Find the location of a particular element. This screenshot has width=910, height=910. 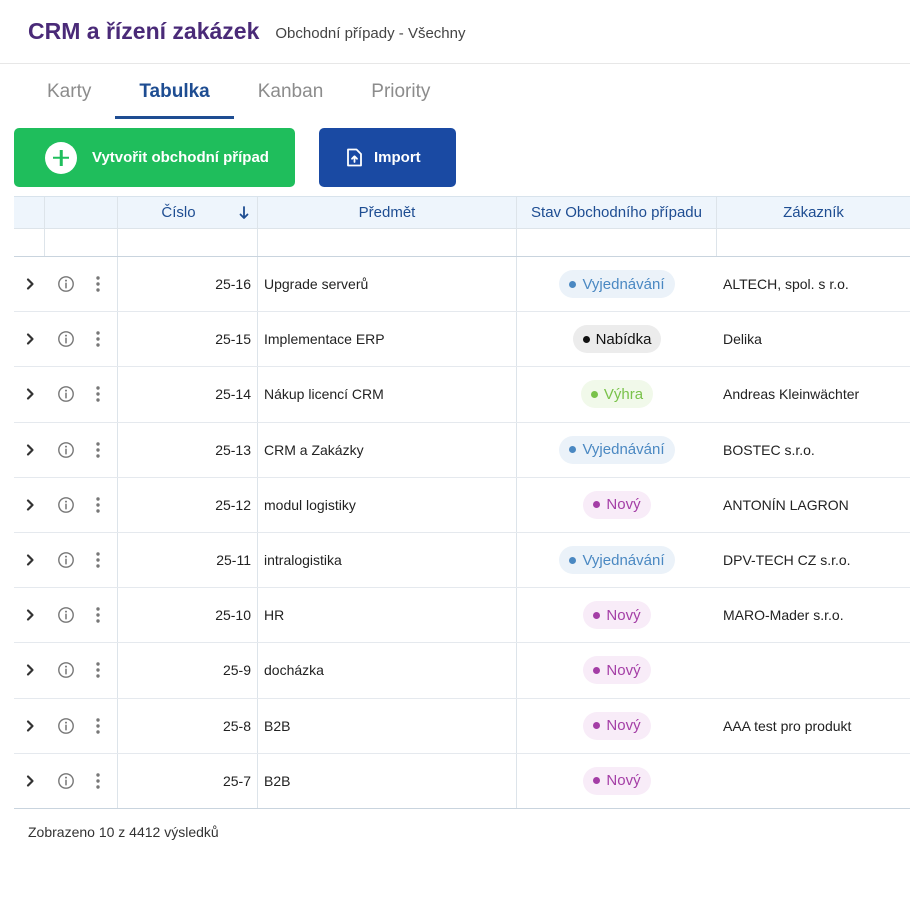

filter-cell-status is located at coordinates (617, 242).